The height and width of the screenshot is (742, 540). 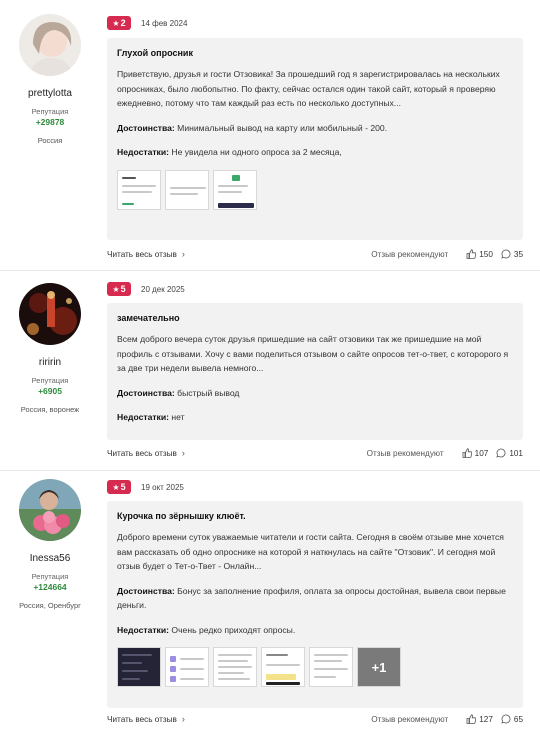 What do you see at coordinates (178, 417) in the screenshot?
I see `cons-text: нет` at bounding box center [178, 417].